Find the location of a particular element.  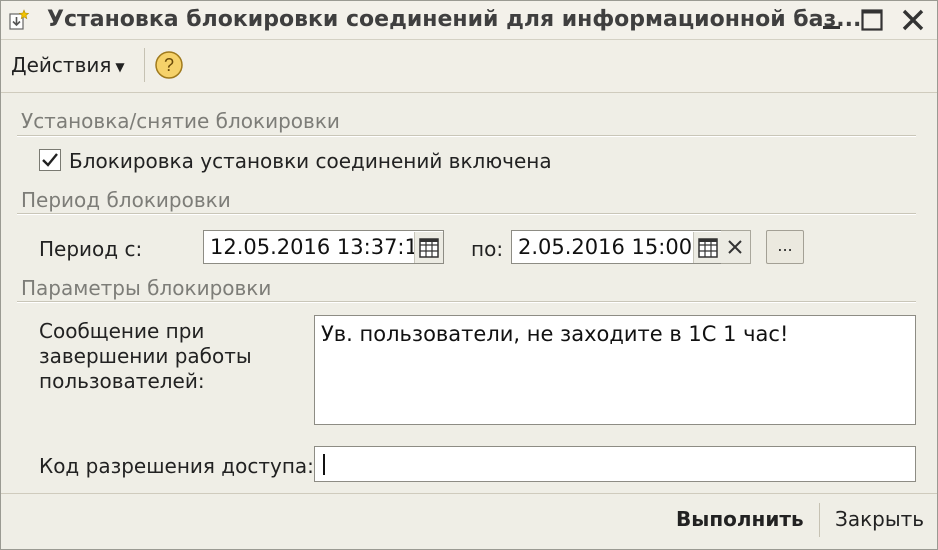

period-to-field: 2.05.2016 15:00:( is located at coordinates (616, 247).